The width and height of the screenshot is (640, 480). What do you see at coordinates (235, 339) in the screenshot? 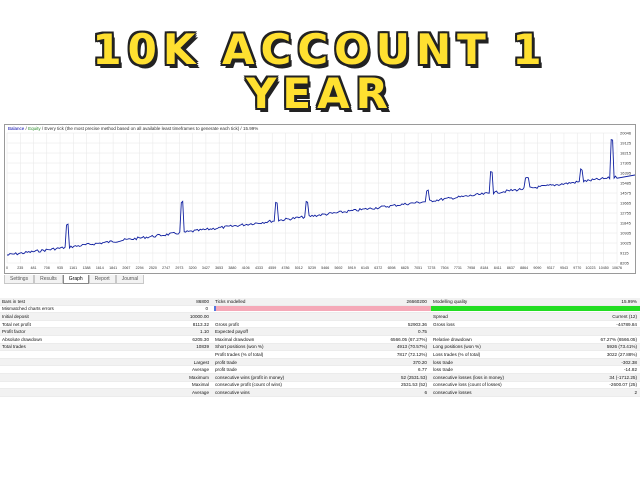
I see `stat-label: Maximal drawdown` at bounding box center [235, 339].